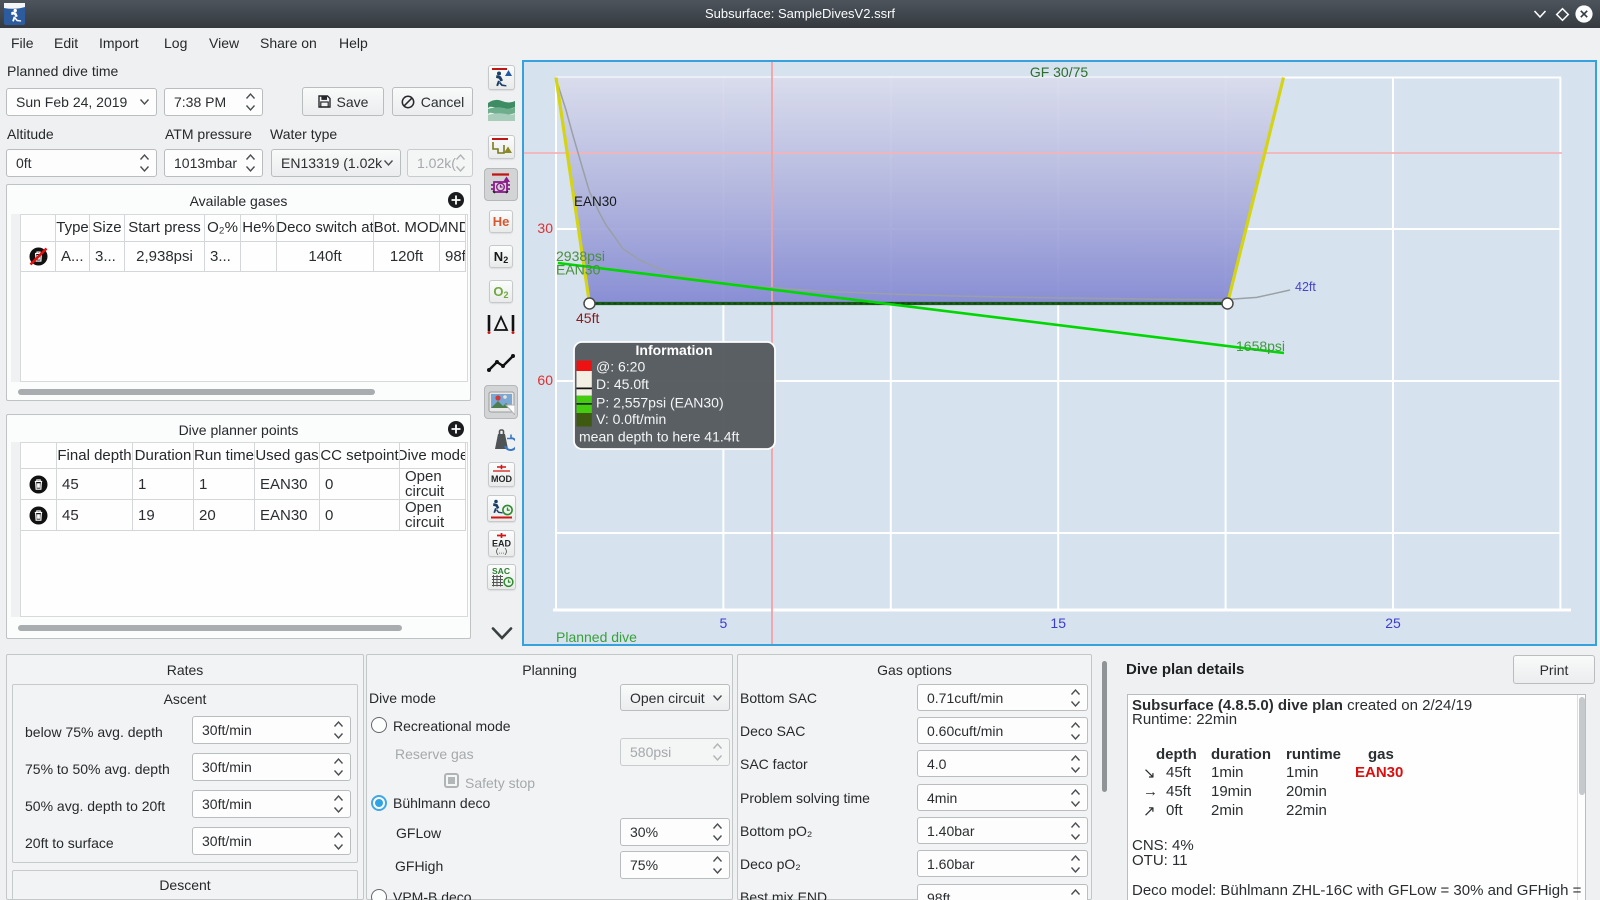 This screenshot has height=900, width=1600. I want to click on svg-text: 25, so click(1393, 623).